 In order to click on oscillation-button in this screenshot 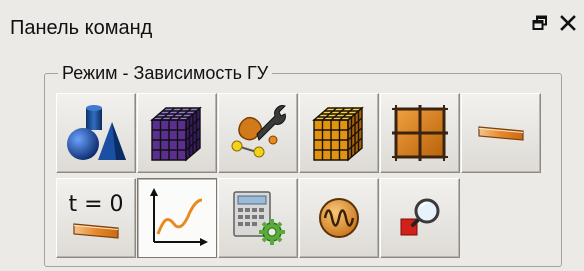, I will do `click(339, 218)`.